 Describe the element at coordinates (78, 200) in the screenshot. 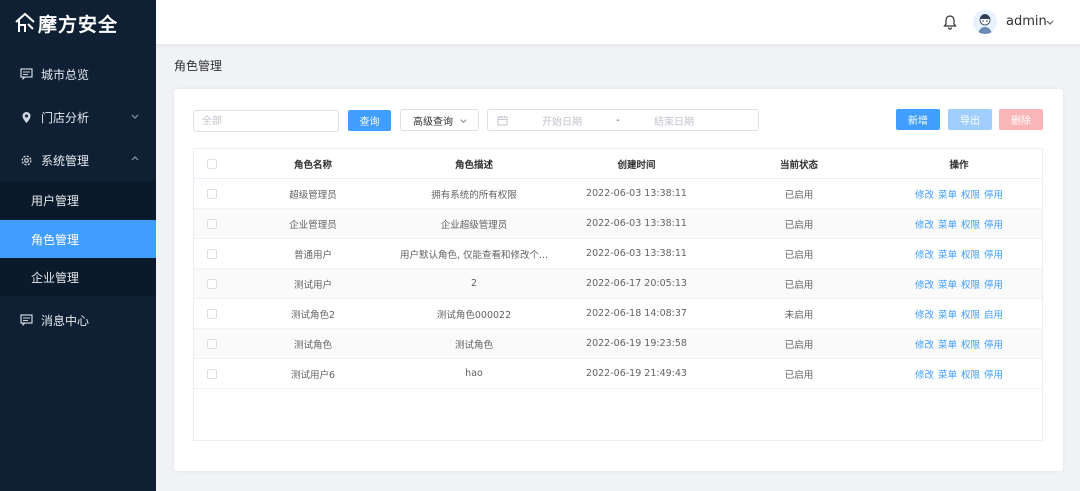

I see `sidebar-subitem-user-management: 用户管理` at that location.